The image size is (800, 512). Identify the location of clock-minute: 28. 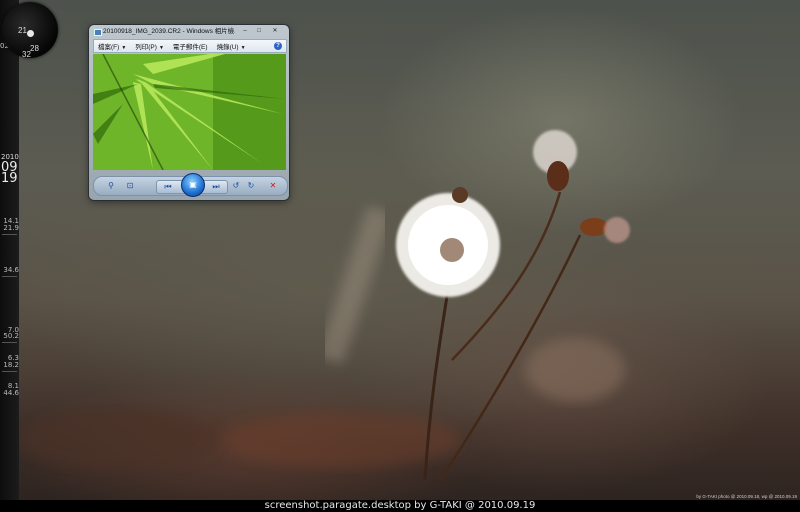
(34, 48).